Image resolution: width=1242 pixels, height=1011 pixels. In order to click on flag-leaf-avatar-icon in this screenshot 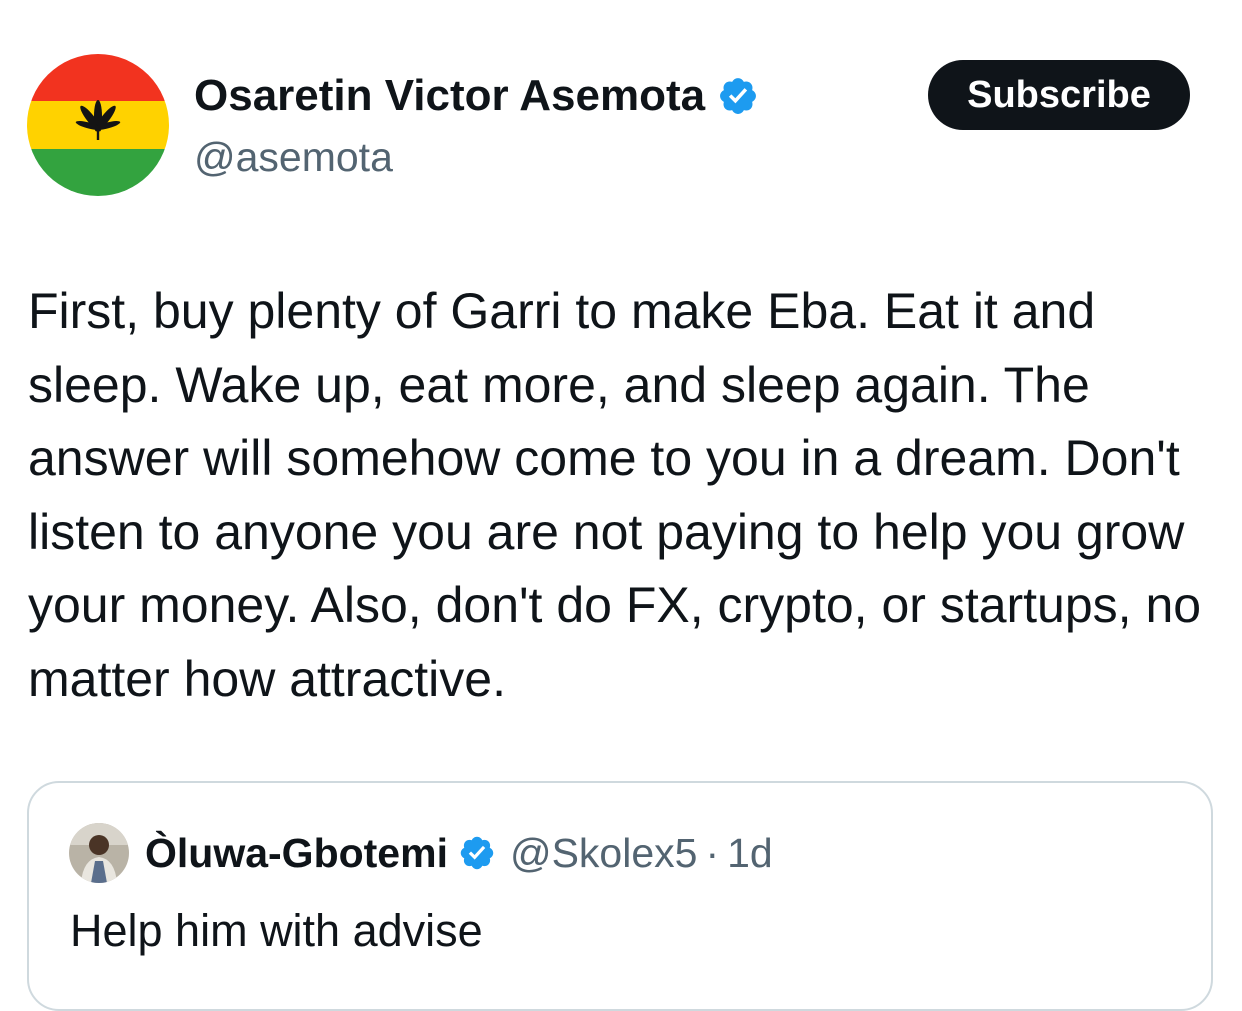, I will do `click(98, 125)`.